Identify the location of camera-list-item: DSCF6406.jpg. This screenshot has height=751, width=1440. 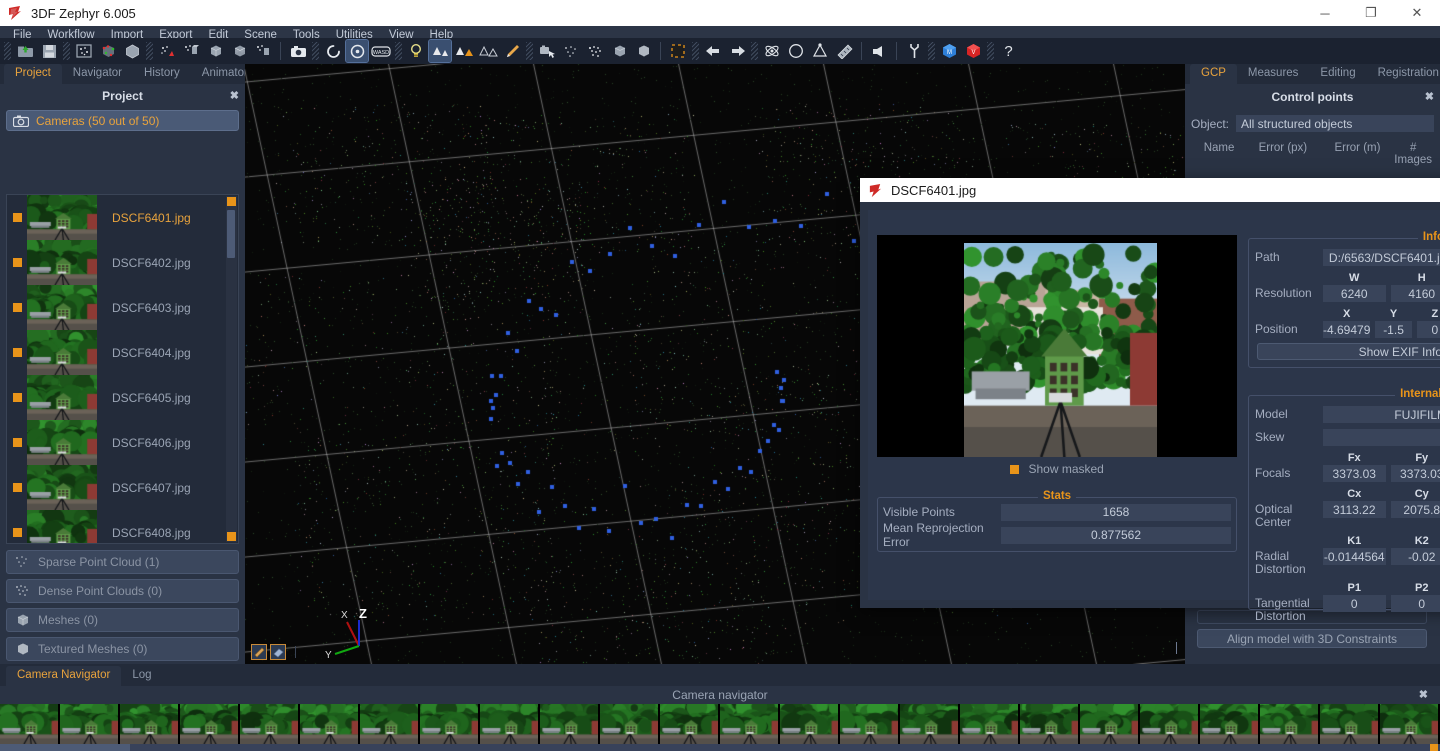
(122, 442).